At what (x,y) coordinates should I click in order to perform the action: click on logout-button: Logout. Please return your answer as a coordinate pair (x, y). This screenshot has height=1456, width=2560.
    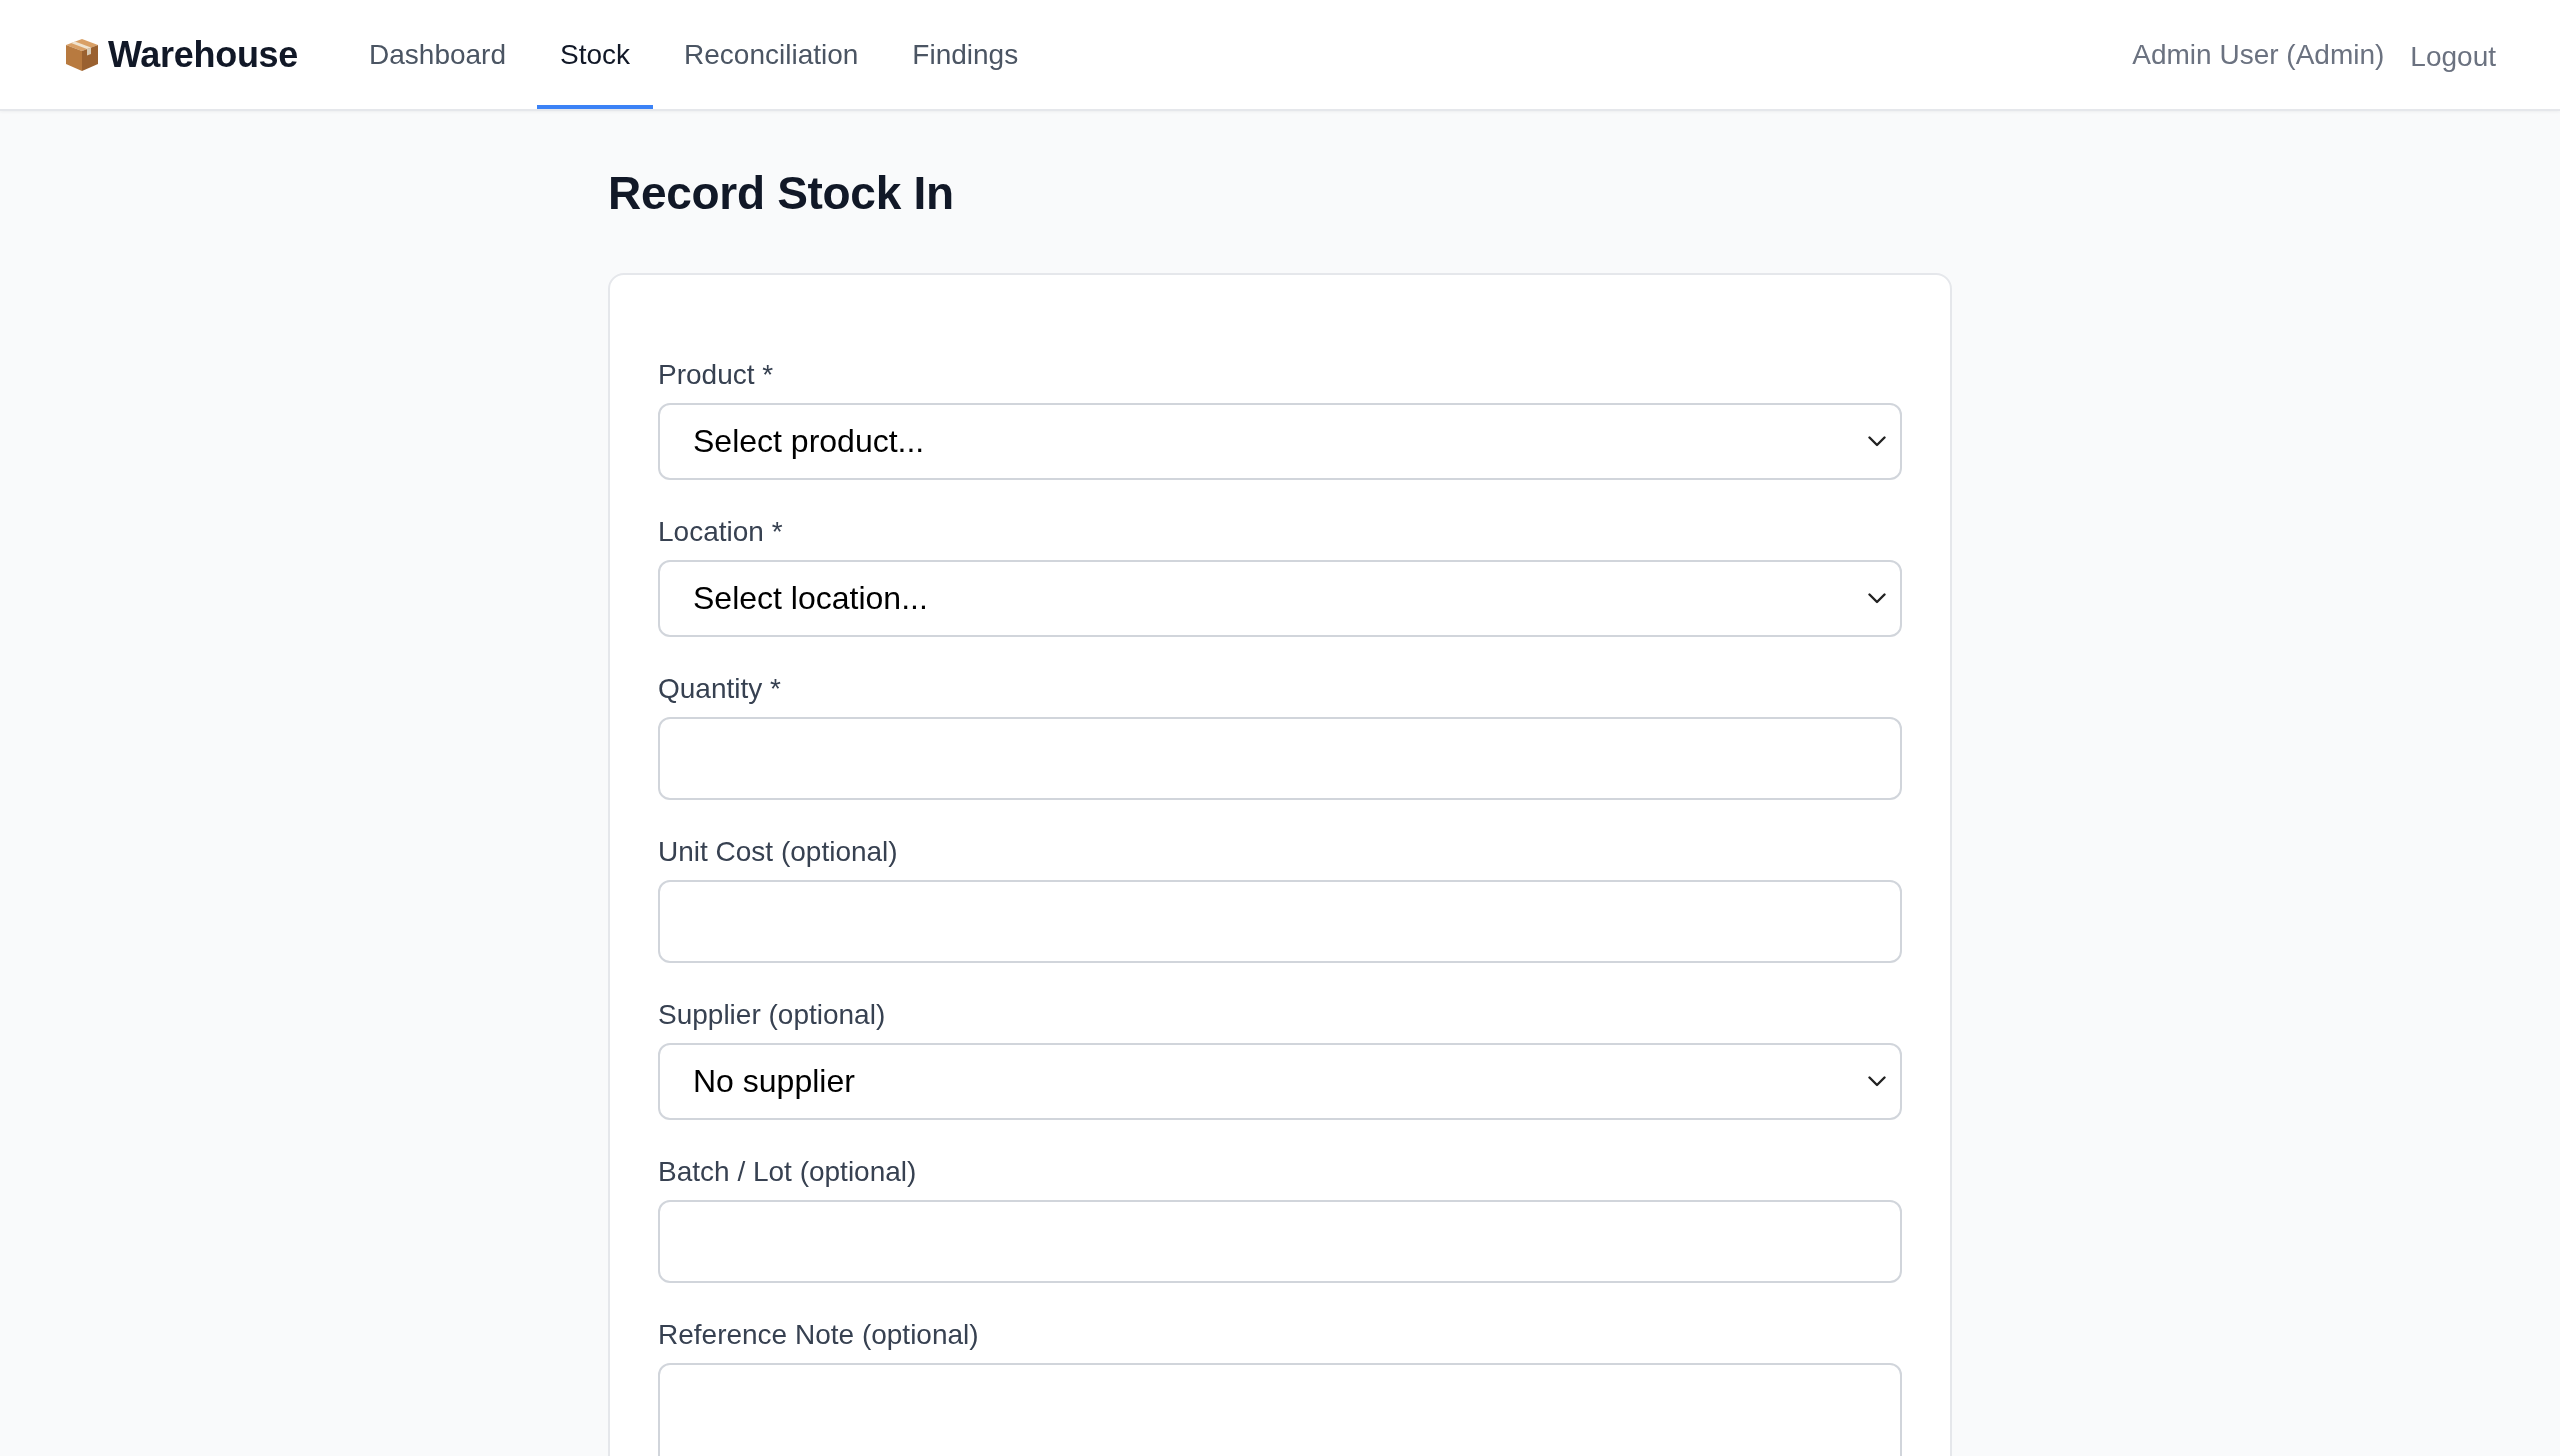
    Looking at the image, I should click on (2453, 54).